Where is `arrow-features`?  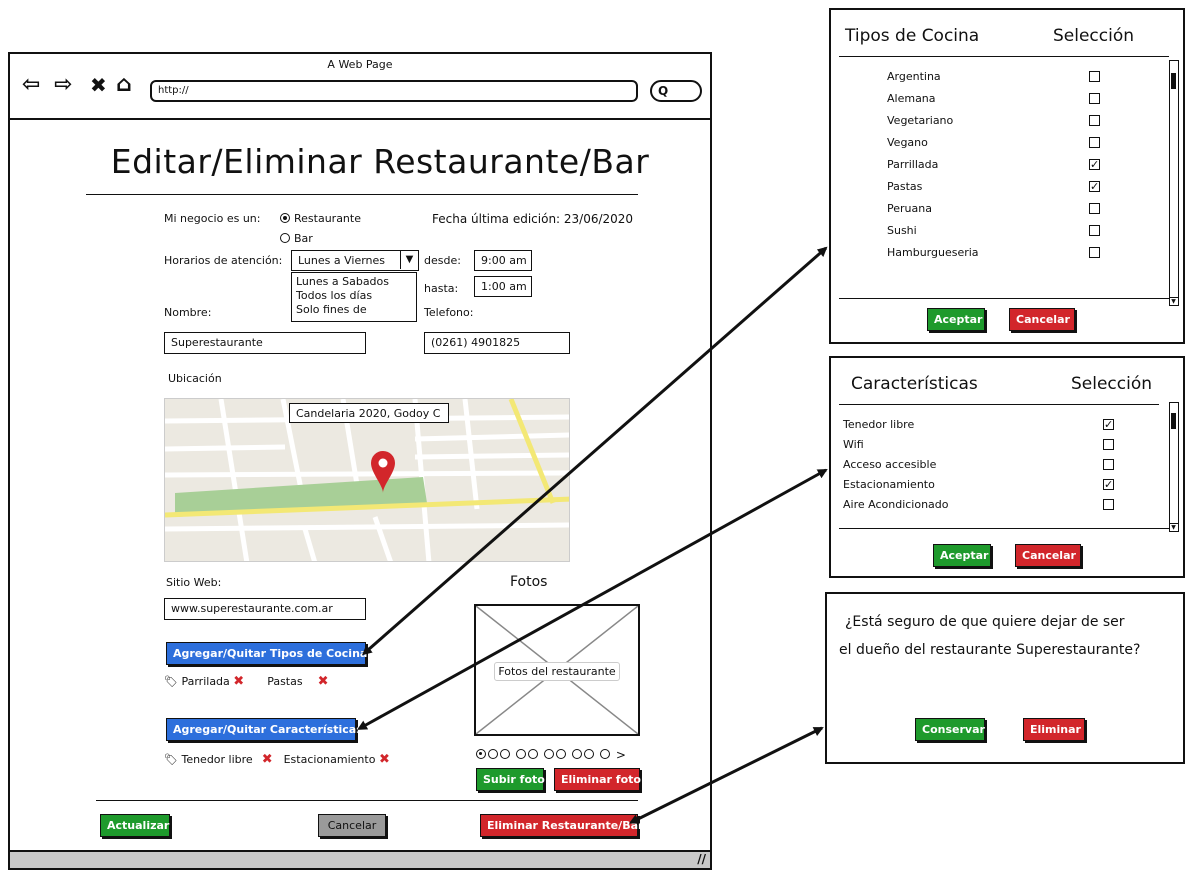
arrow-features is located at coordinates (592, 599).